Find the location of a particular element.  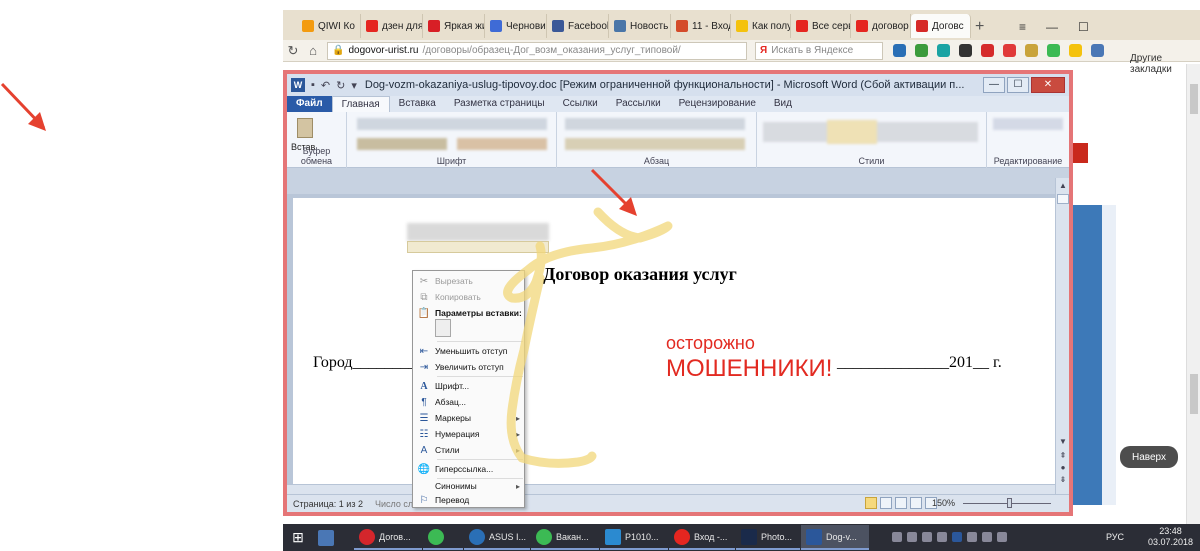

clock-date: 03.07.2018 is located at coordinates (1171, 542).